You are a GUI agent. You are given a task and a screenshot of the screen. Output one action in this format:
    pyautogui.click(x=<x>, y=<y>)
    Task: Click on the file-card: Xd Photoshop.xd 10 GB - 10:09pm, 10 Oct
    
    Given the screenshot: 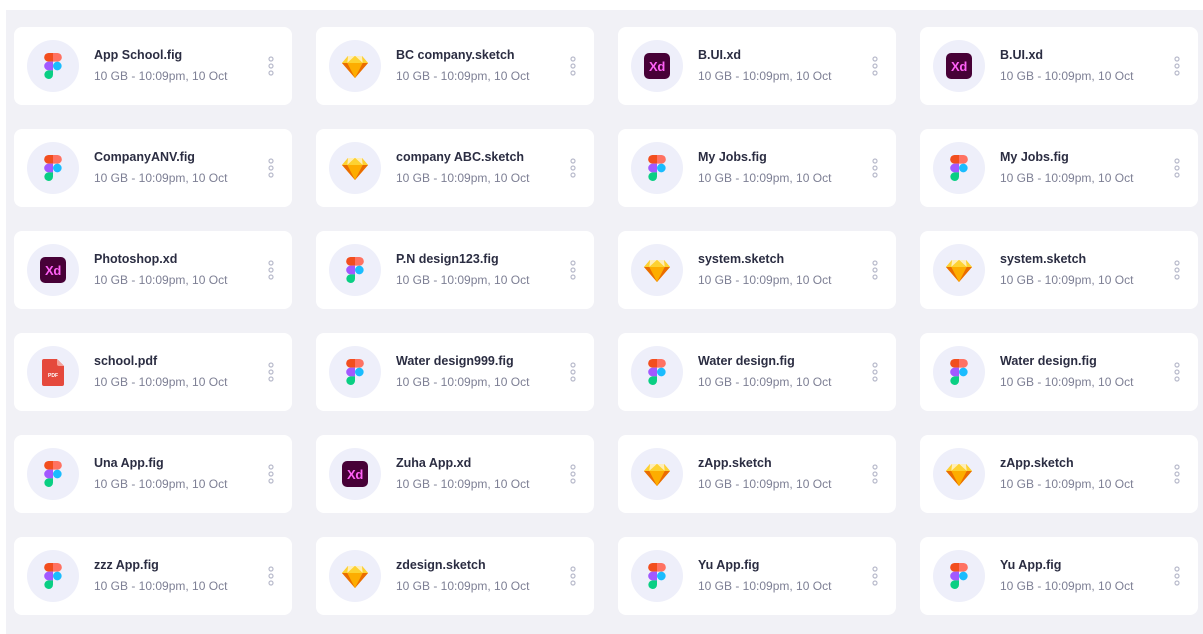 What is the action you would take?
    pyautogui.click(x=153, y=270)
    